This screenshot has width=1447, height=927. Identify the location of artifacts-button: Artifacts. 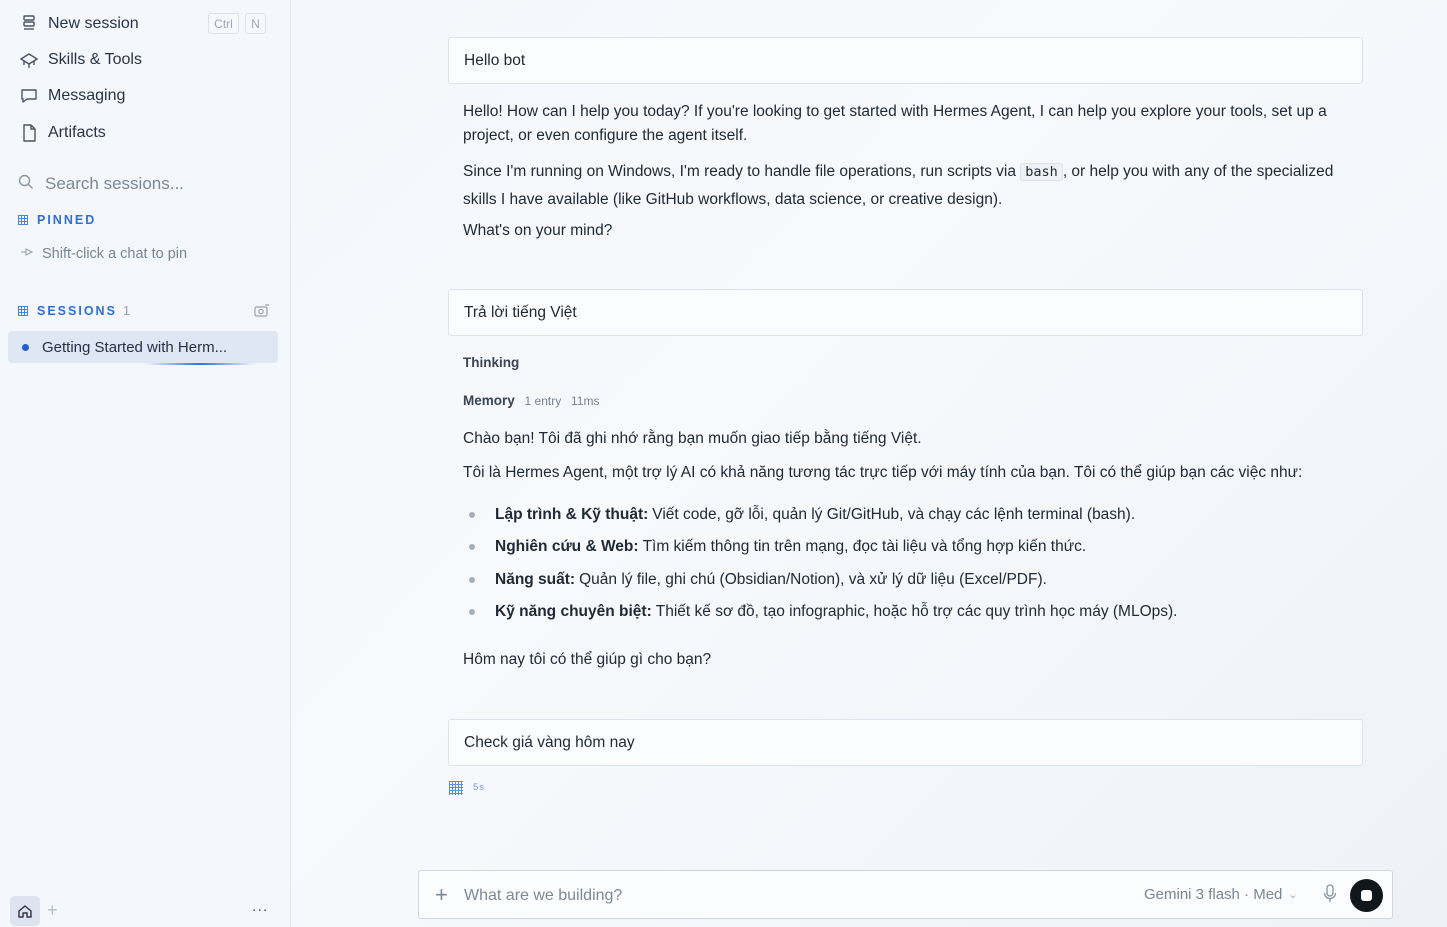
(62, 133).